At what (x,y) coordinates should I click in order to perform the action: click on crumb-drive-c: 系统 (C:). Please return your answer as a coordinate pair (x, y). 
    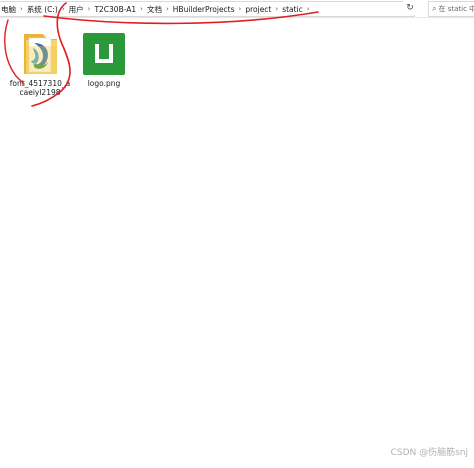
    Looking at the image, I should click on (42, 9).